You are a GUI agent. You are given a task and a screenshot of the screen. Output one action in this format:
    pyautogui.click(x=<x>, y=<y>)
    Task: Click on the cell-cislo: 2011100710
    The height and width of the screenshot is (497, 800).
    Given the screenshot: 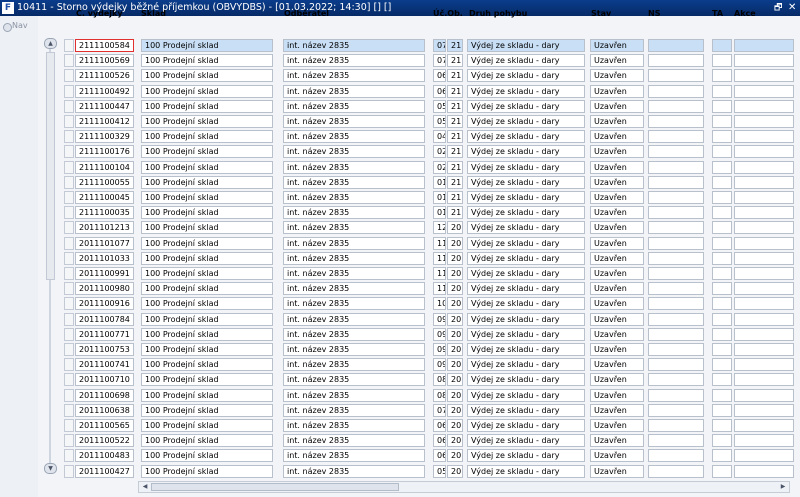 What is the action you would take?
    pyautogui.click(x=104, y=380)
    